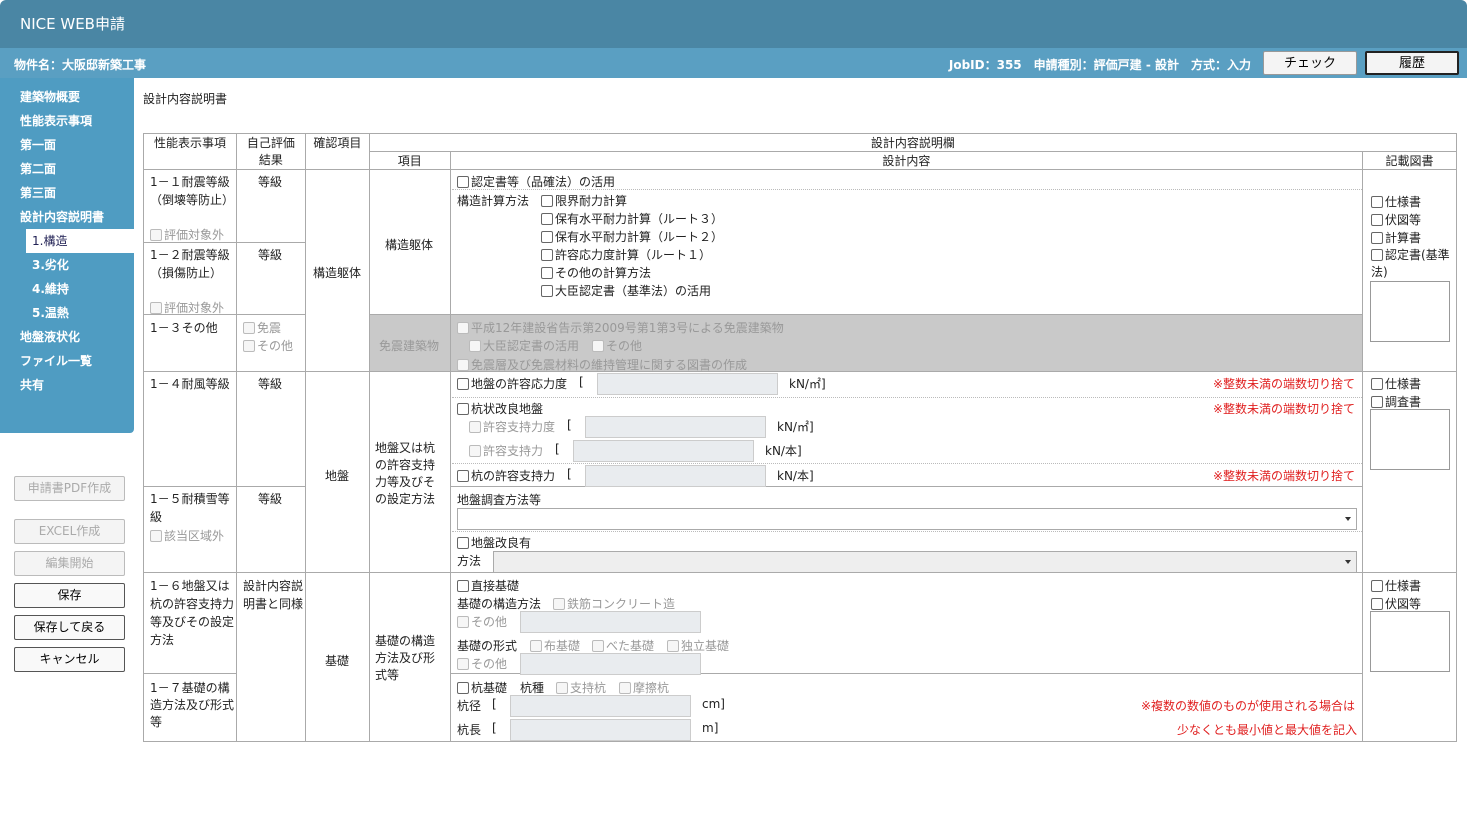 The image size is (1467, 833). Describe the element at coordinates (907, 519) in the screenshot. I see `g4-select` at that location.